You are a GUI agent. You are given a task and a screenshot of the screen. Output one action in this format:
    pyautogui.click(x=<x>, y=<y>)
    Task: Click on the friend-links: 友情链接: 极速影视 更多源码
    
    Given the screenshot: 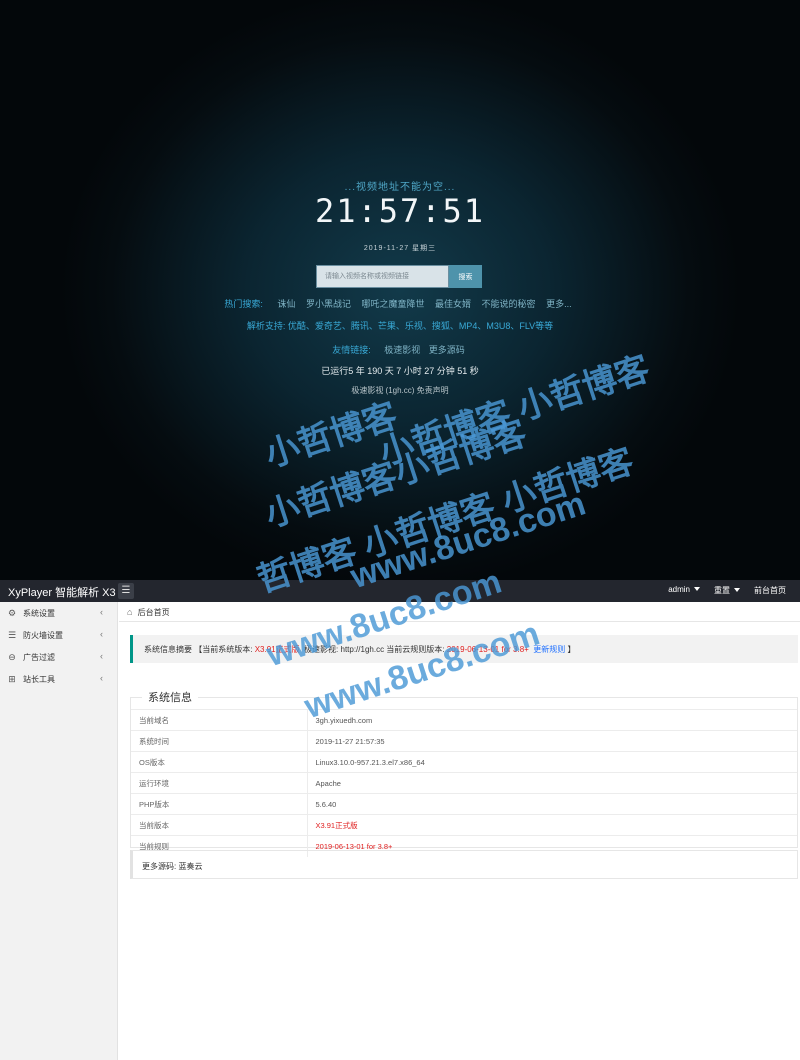 What is the action you would take?
    pyautogui.click(x=400, y=349)
    